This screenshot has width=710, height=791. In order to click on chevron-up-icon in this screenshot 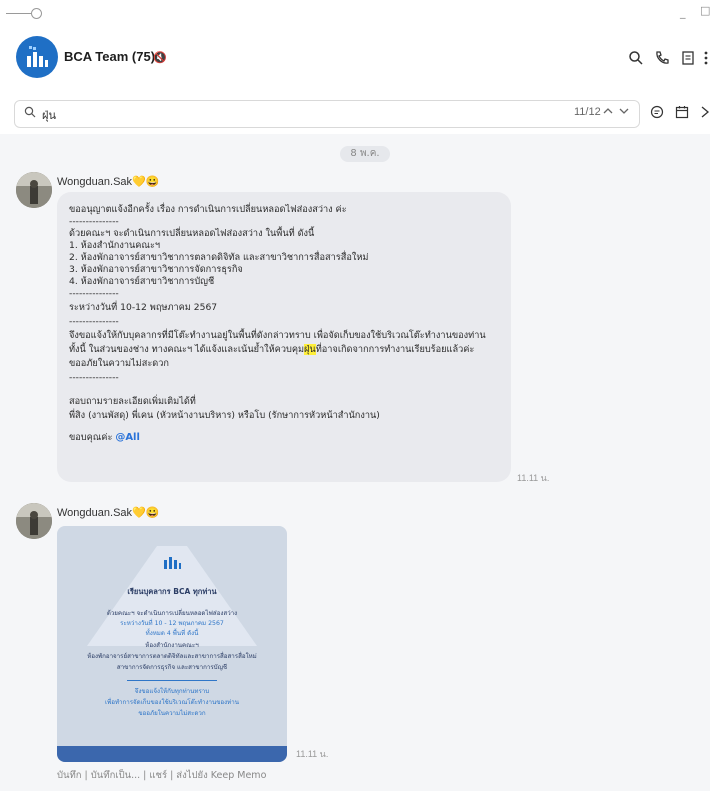, I will do `click(608, 111)`.